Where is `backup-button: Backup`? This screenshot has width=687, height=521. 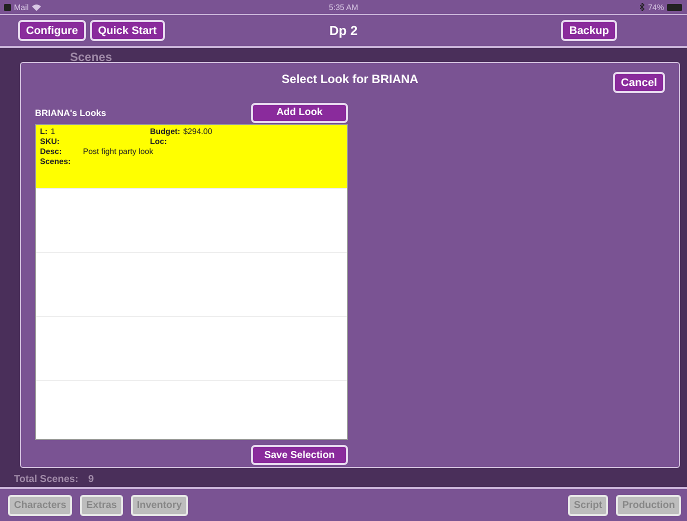
backup-button: Backup is located at coordinates (589, 30).